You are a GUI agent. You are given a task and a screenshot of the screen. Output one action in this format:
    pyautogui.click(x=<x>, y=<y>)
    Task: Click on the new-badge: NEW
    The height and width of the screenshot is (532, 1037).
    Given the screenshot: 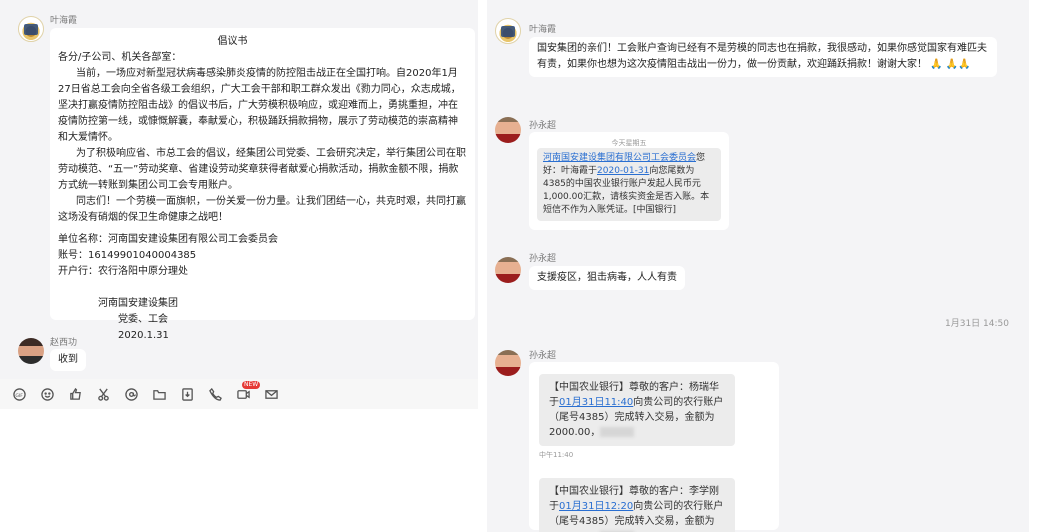 What is the action you would take?
    pyautogui.click(x=251, y=385)
    